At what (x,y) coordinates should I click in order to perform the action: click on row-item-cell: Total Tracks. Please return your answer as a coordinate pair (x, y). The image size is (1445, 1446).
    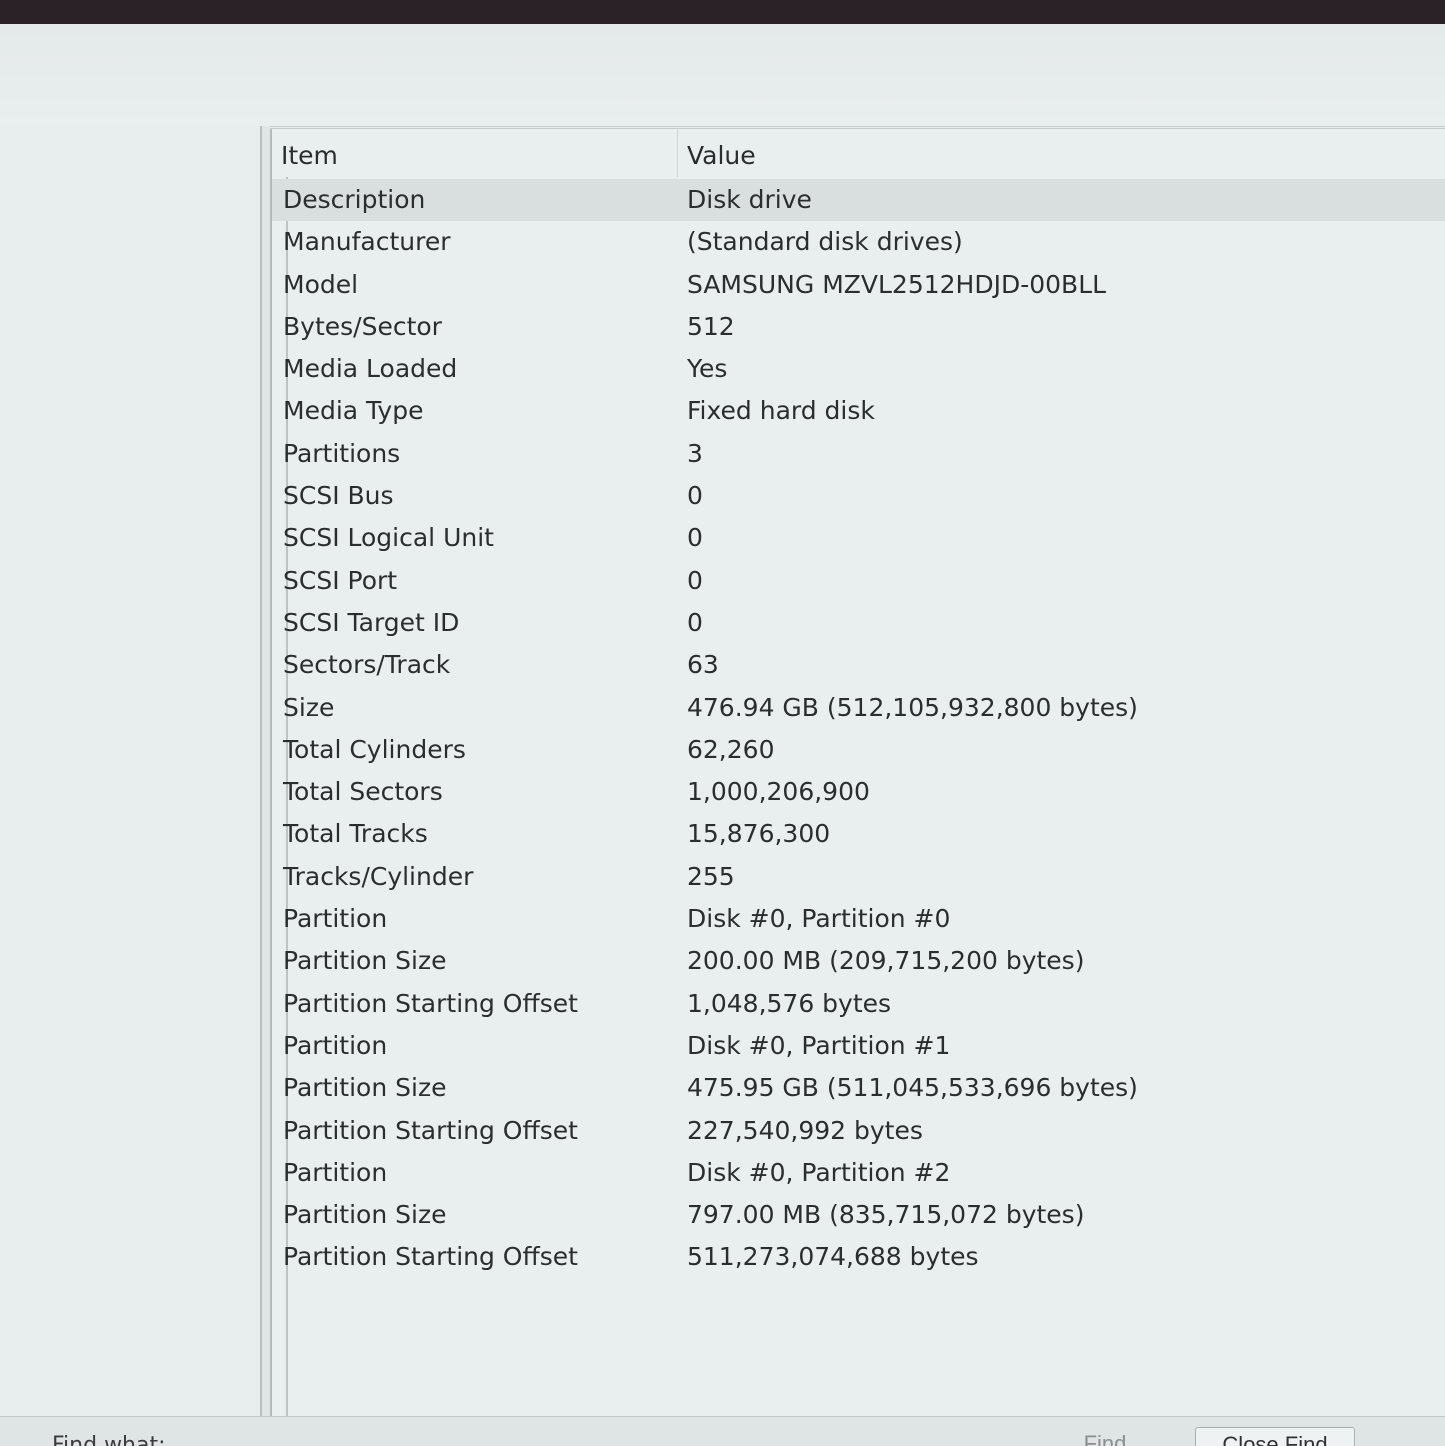
    Looking at the image, I should click on (355, 834).